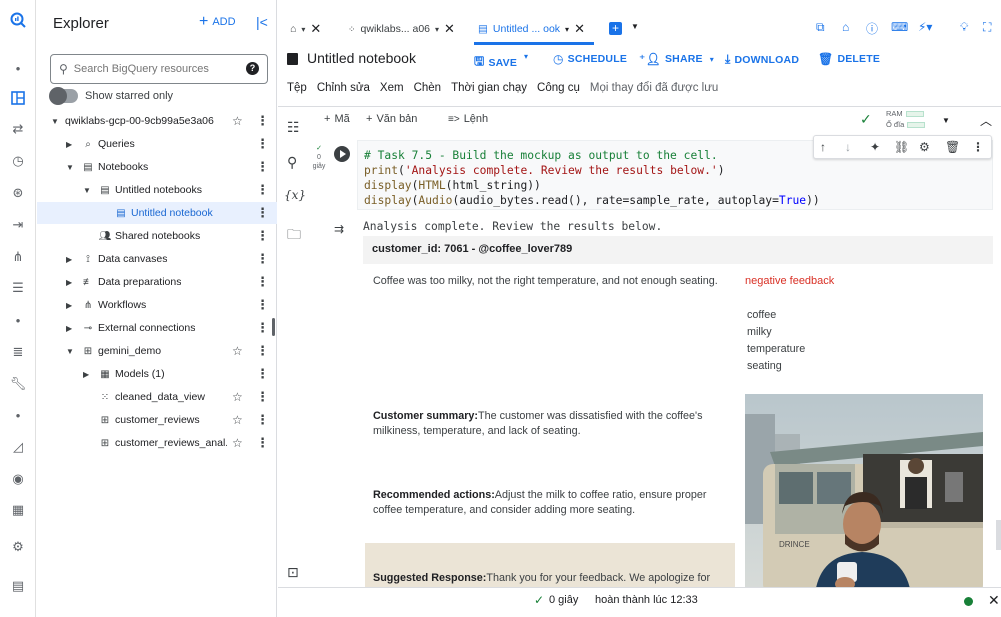 This screenshot has width=1001, height=617. I want to click on tree-item: ▼ ▤ Notebooks ⋮, so click(157, 167).